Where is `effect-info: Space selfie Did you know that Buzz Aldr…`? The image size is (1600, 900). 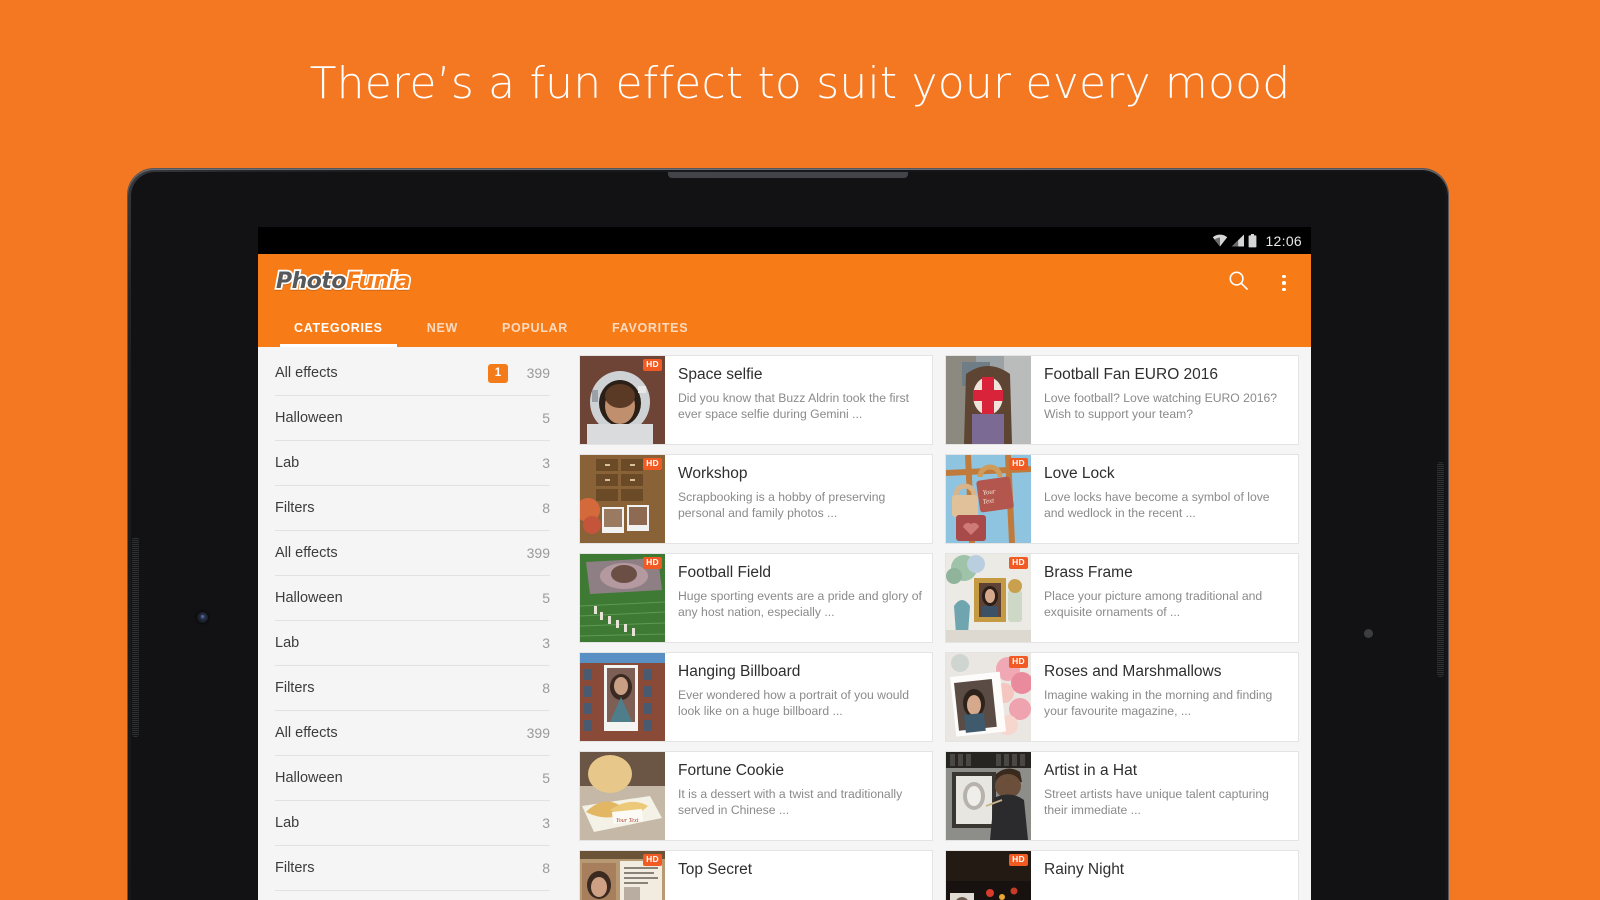 effect-info: Space selfie Did you know that Buzz Aldr… is located at coordinates (798, 400).